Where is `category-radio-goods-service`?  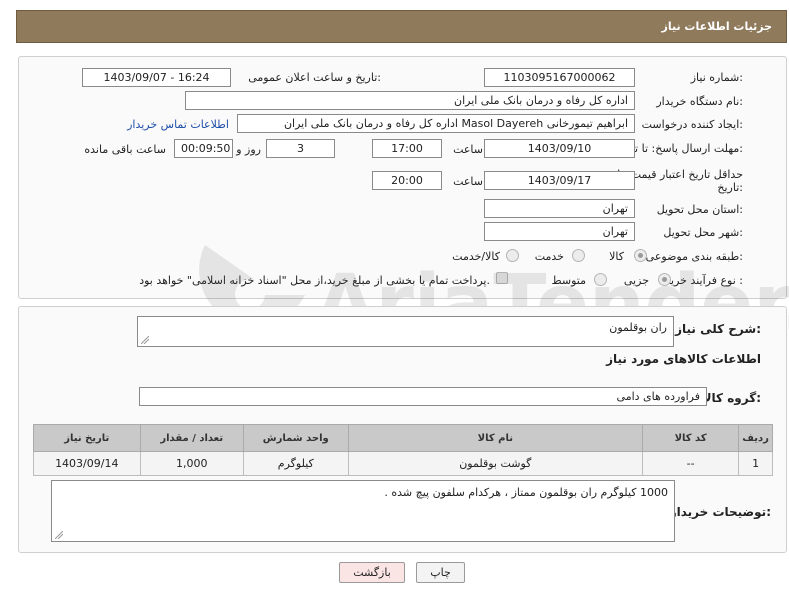
category-radio-goods-service is located at coordinates (512, 255).